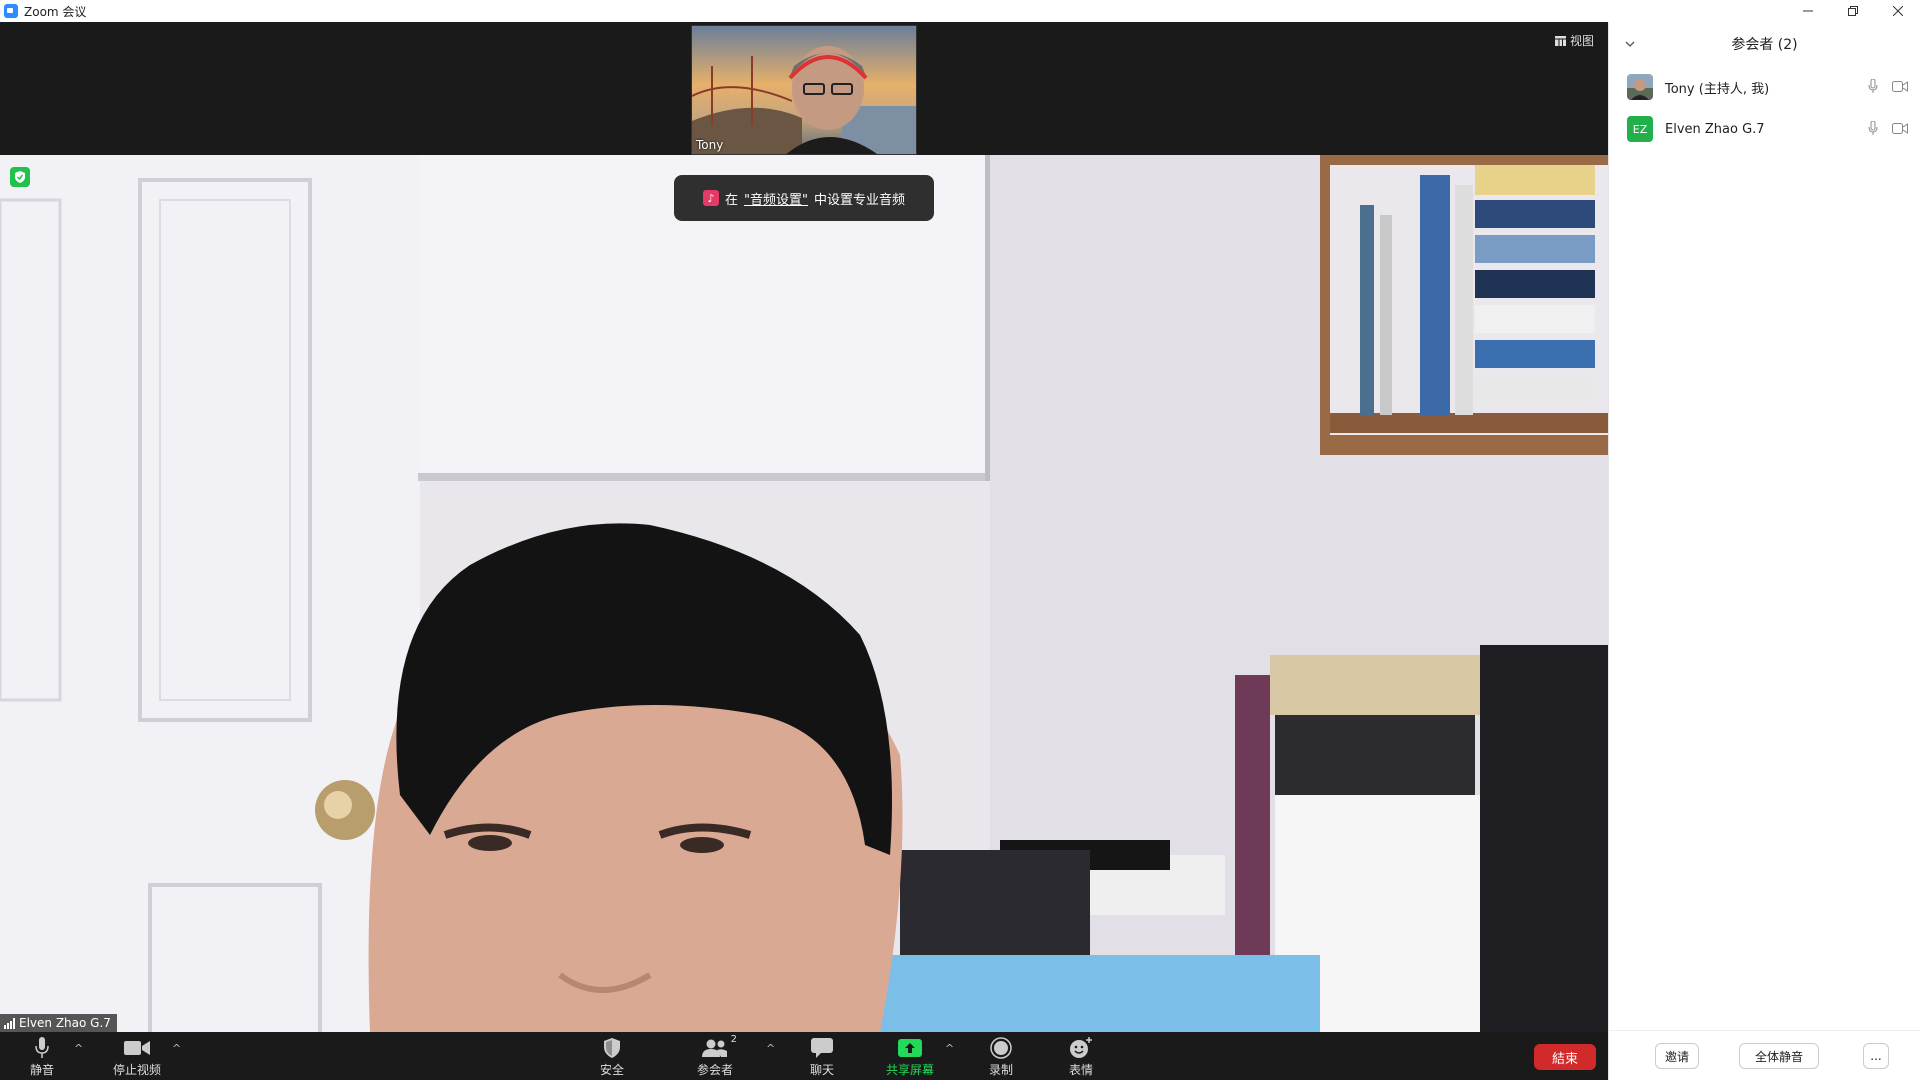  Describe the element at coordinates (949, 1048) in the screenshot. I see `share-options-caret: ^` at that location.